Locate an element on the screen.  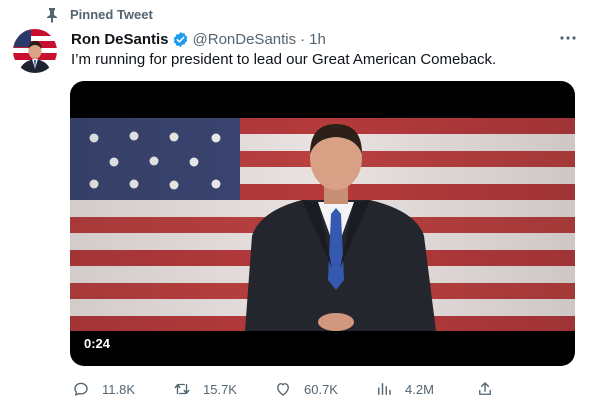
video-duration: 0:24 is located at coordinates (97, 343).